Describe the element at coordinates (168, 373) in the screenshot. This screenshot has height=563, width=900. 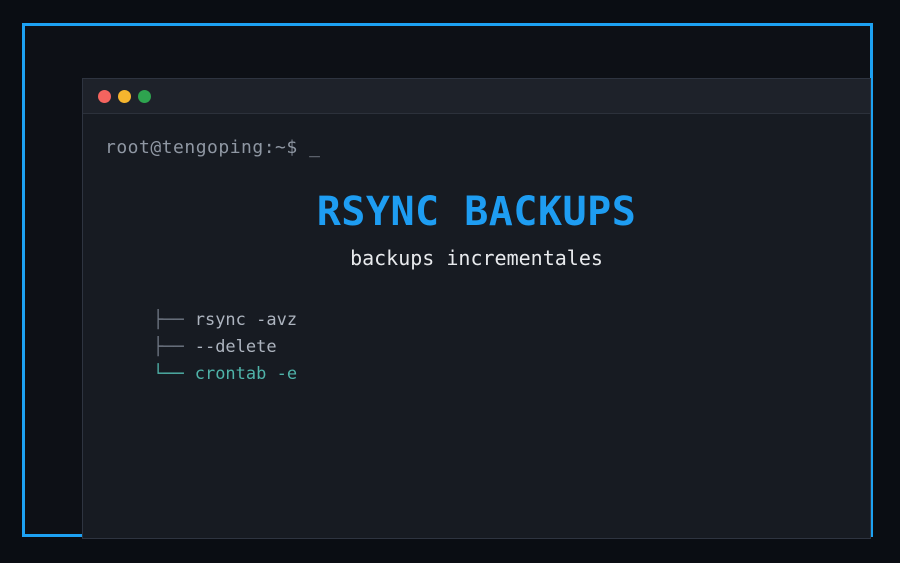
I see `tree-branch-end-icon: └──` at that location.